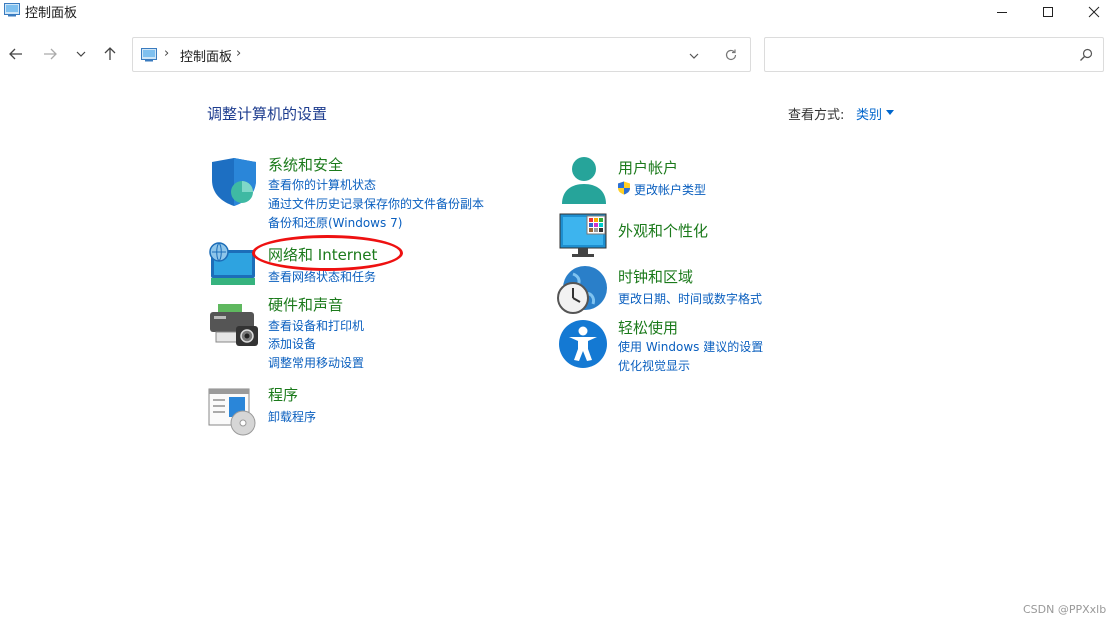  Describe the element at coordinates (441, 54) in the screenshot. I see `address-bar: › 控制面板 ›` at that location.